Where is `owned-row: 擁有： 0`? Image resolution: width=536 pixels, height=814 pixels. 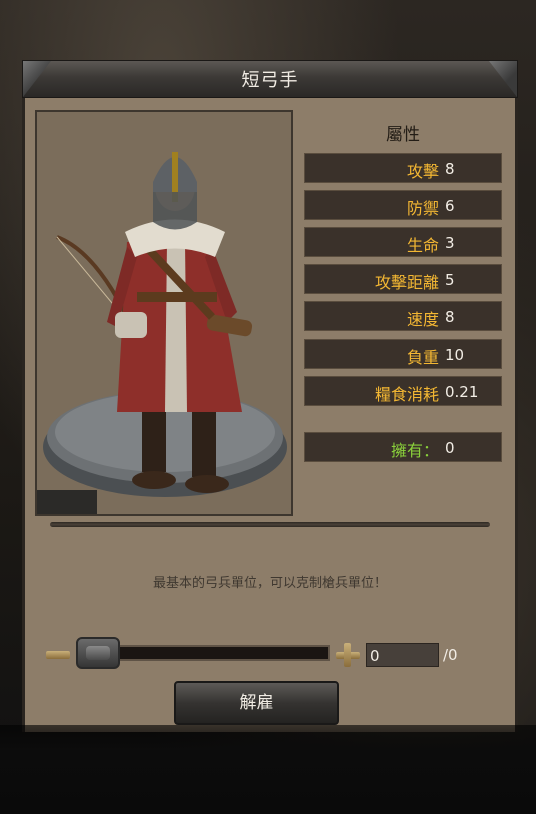 owned-row: 擁有： 0 is located at coordinates (403, 447).